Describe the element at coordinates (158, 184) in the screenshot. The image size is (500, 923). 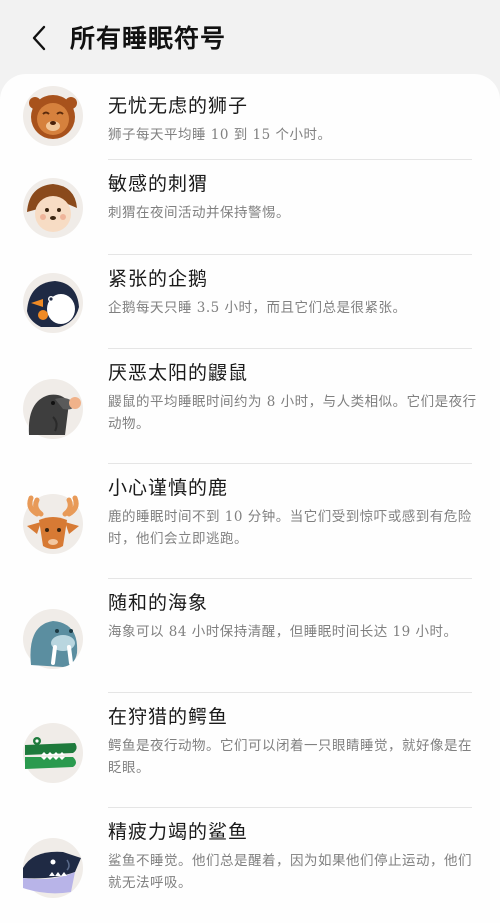
I see `item-title: 敏感的刺猬` at that location.